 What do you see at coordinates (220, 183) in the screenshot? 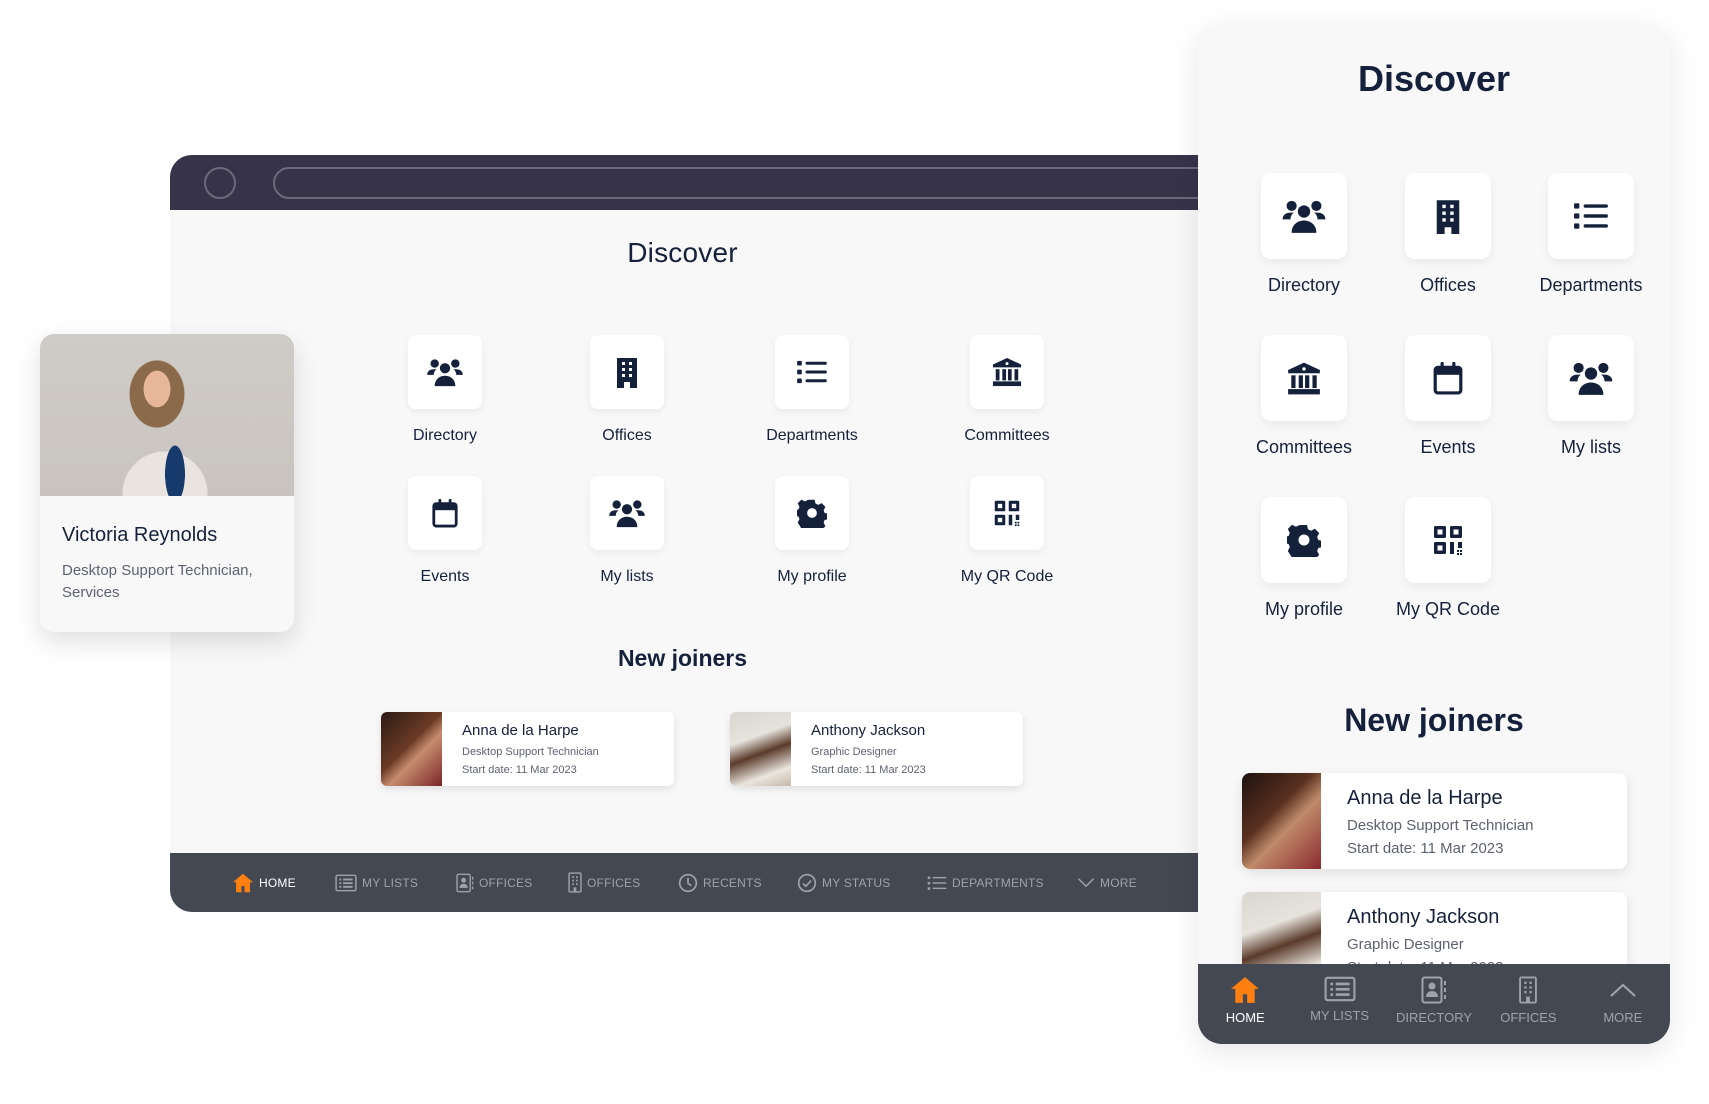
I see `browser-control-button` at bounding box center [220, 183].